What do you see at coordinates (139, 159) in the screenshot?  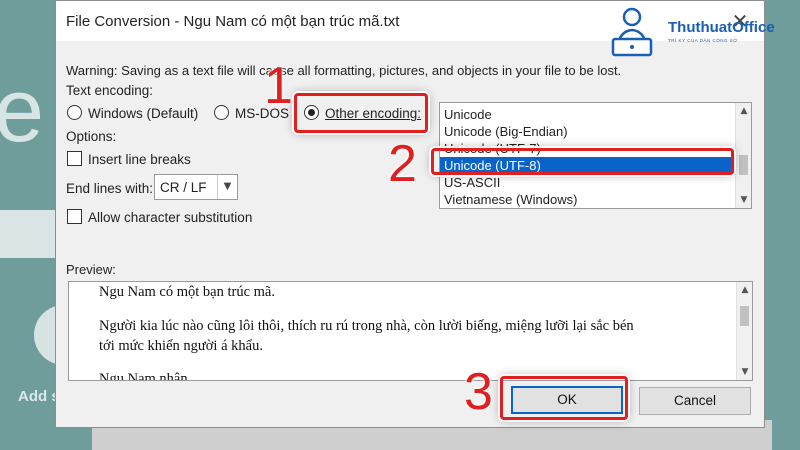 I see `insert-line-breaks-label: Insert line breaks` at bounding box center [139, 159].